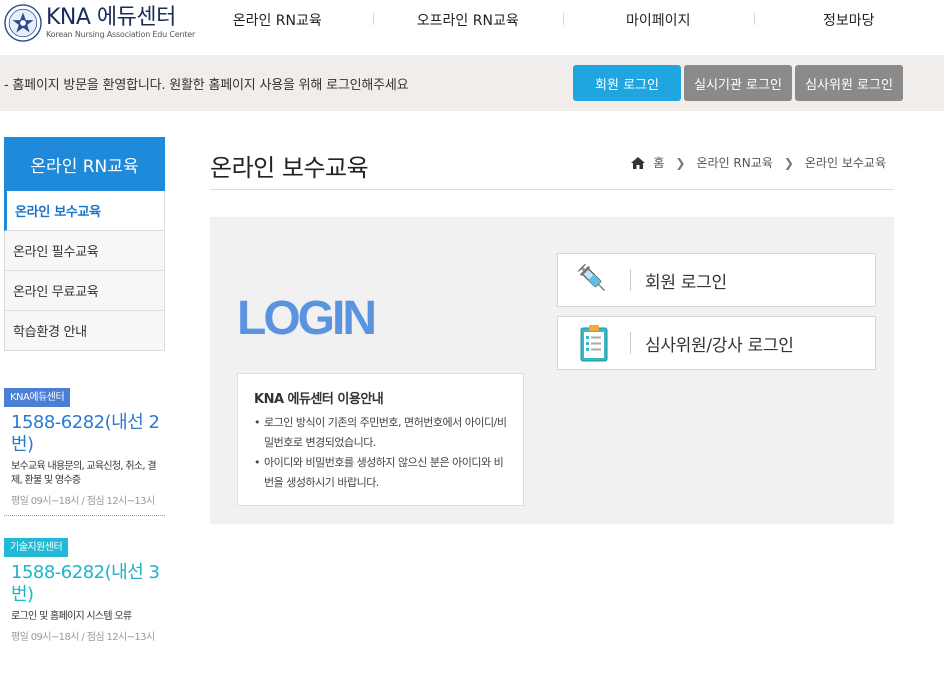 This screenshot has height=686, width=944. I want to click on contact-phone: 1588-6282(내선 3번), so click(85, 583).